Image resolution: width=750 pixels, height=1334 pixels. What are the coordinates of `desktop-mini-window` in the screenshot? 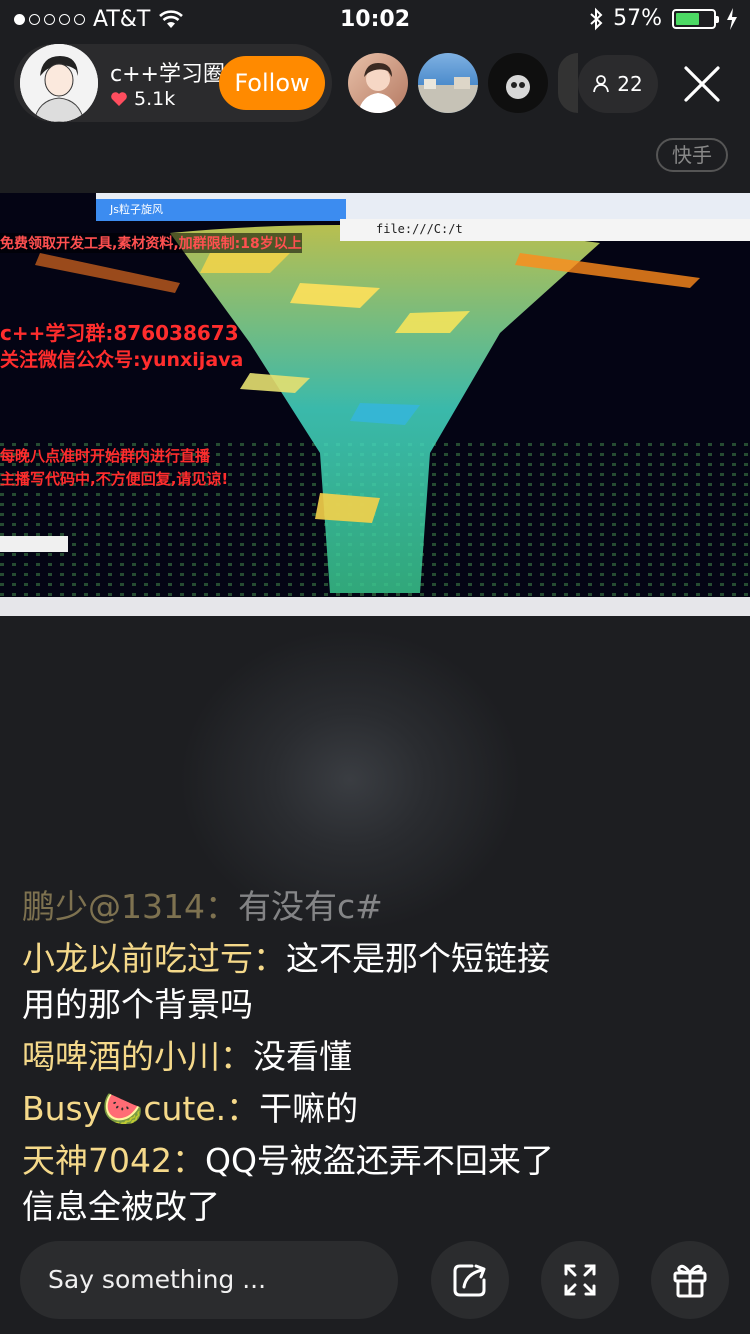 It's located at (34, 544).